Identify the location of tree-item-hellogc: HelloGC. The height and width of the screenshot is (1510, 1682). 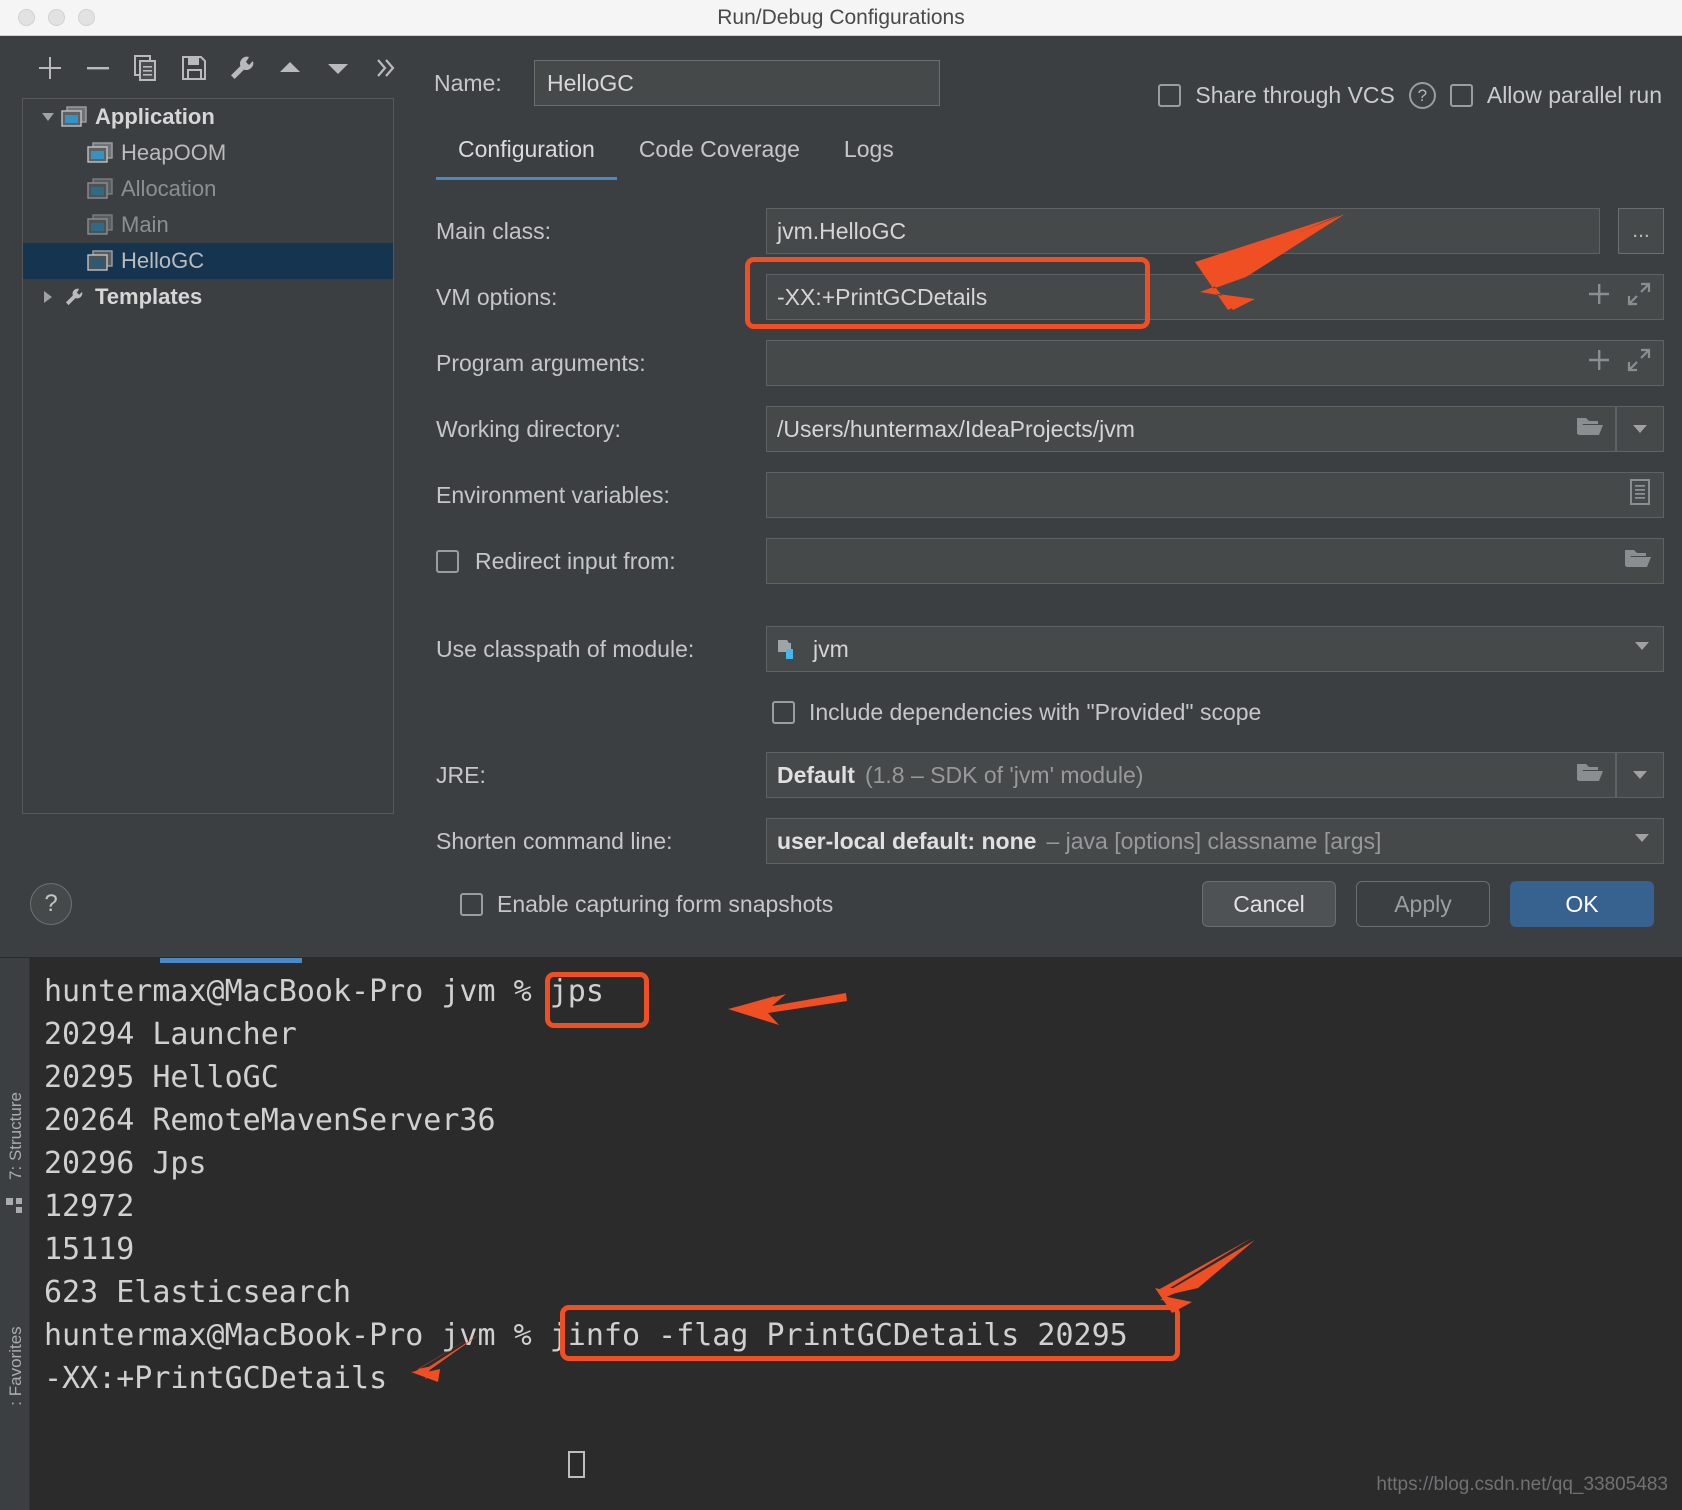
(208, 261).